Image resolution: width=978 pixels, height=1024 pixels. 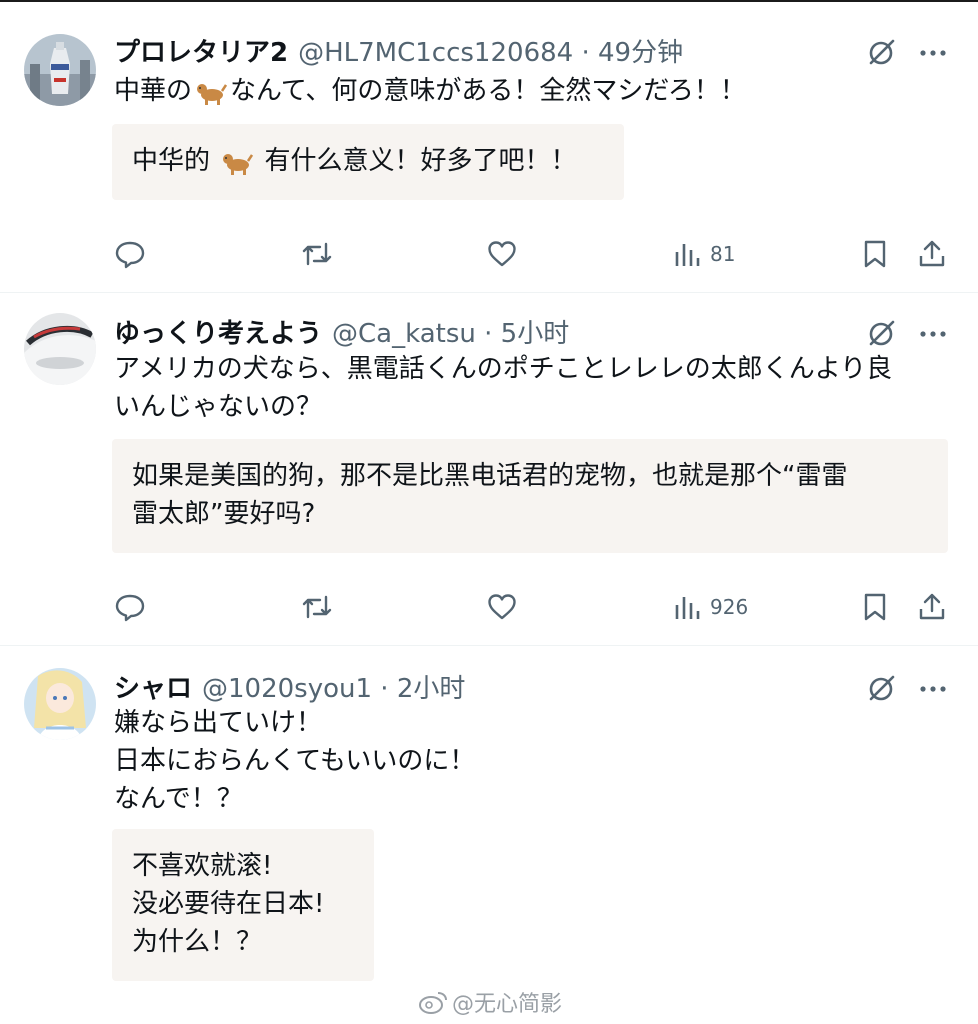 I want to click on translation-text-part: 有什么意义！好多了吧！！, so click(x=420, y=161).